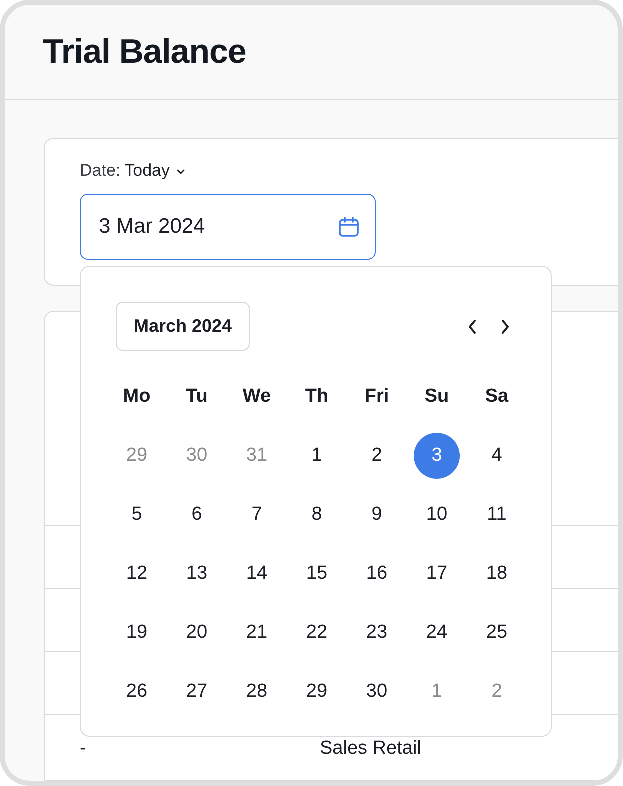 This screenshot has width=623, height=786. I want to click on date-field: 3 Mar 2024, so click(228, 227).